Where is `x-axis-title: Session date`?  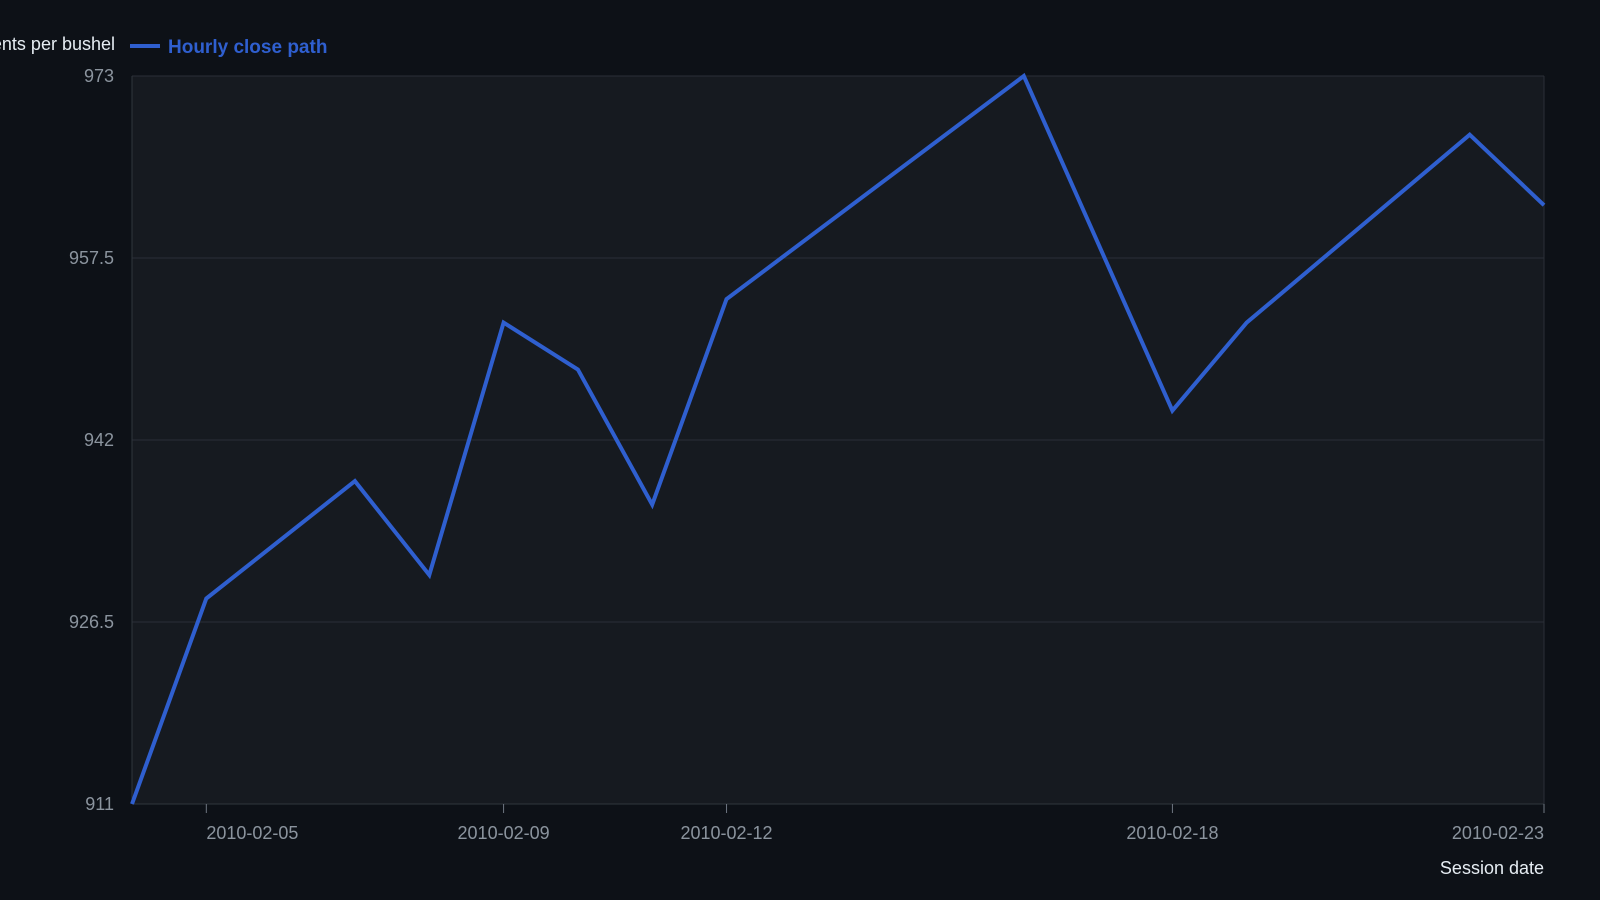 x-axis-title: Session date is located at coordinates (1492, 868).